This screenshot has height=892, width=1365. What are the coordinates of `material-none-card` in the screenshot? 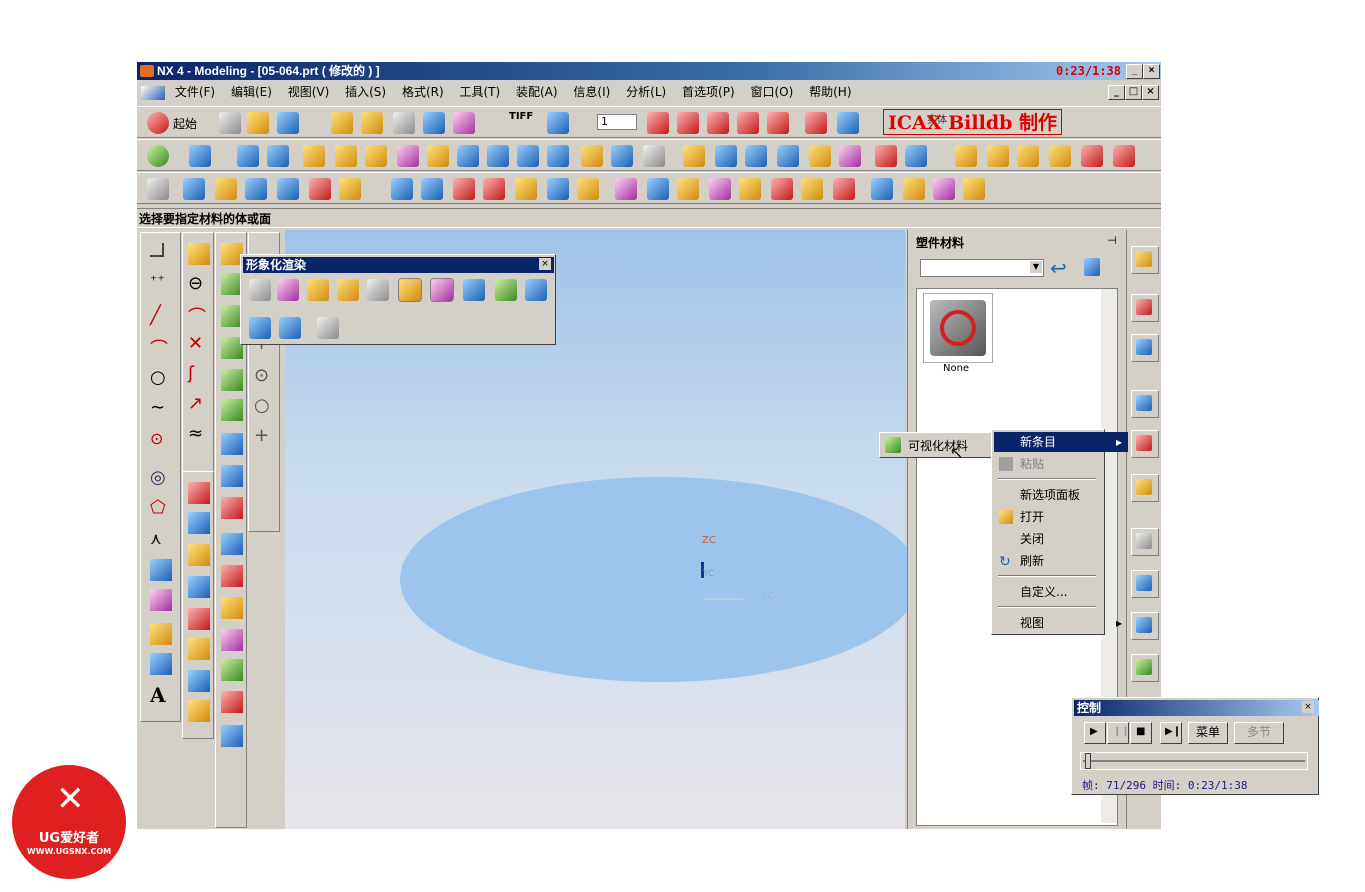 It's located at (958, 328).